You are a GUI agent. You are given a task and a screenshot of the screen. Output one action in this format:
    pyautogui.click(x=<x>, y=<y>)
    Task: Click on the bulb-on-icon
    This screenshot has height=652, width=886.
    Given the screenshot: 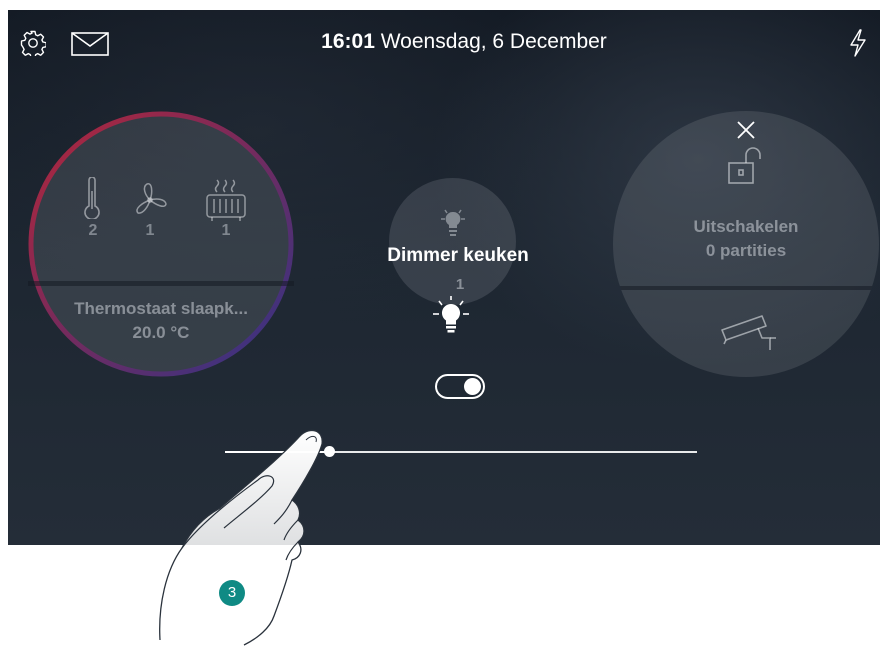 What is the action you would take?
    pyautogui.click(x=451, y=314)
    